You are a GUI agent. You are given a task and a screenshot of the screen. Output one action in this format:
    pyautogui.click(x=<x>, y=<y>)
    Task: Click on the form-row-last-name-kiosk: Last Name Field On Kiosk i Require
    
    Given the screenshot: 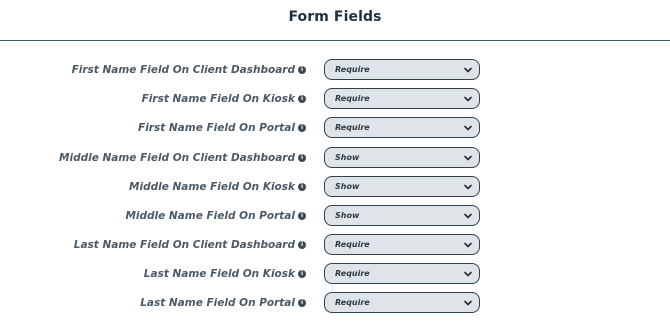 What is the action you would take?
    pyautogui.click(x=335, y=274)
    